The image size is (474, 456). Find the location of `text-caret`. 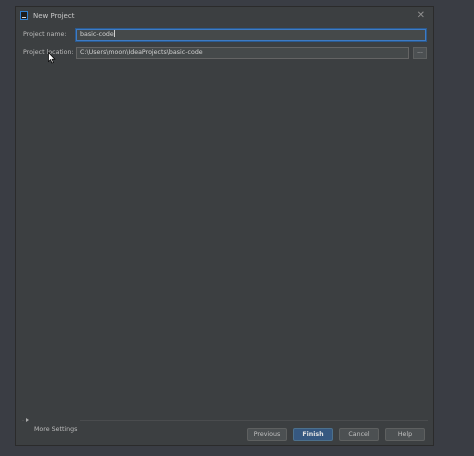

text-caret is located at coordinates (114, 33).